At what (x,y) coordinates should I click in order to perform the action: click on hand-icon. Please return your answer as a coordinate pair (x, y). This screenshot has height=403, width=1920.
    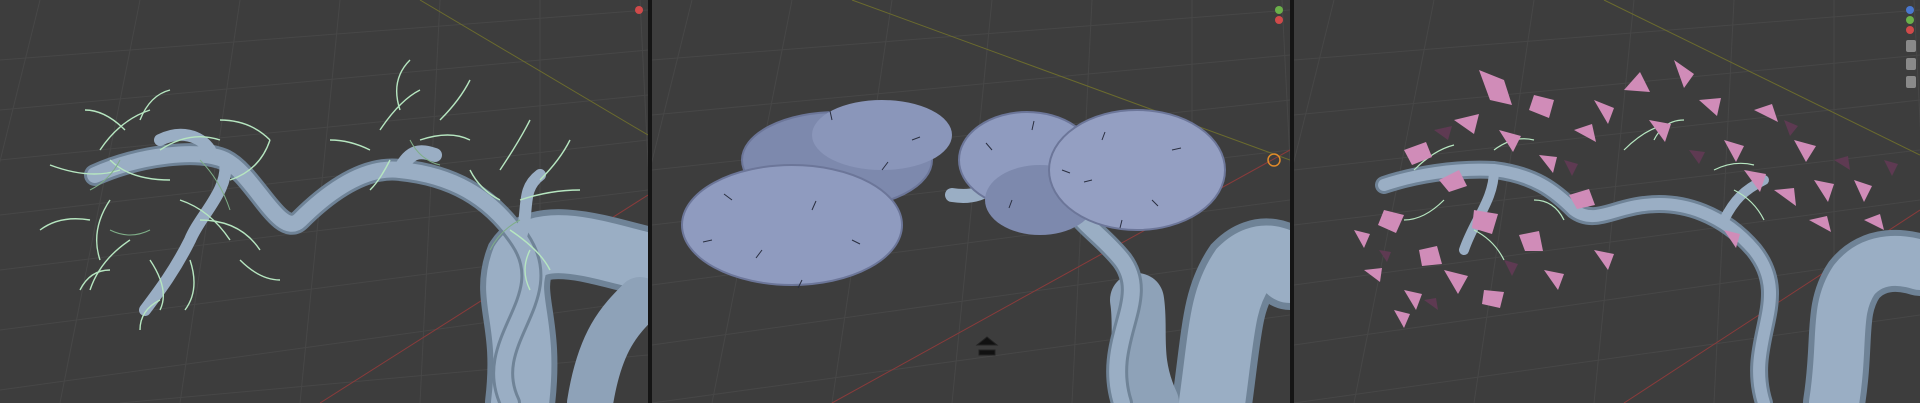
    Looking at the image, I should click on (1911, 46).